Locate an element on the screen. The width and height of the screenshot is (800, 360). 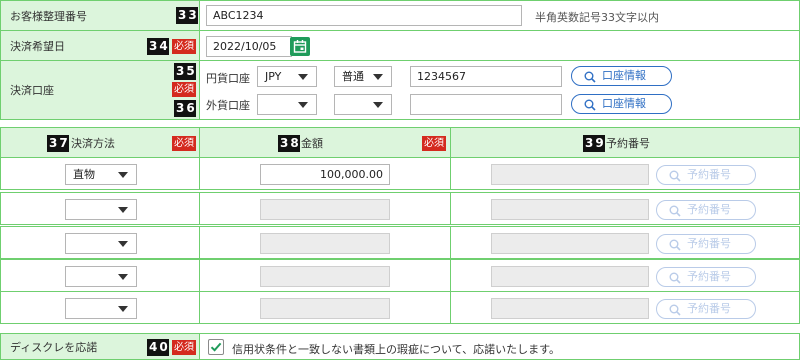
amount-cell: 100,000.00 is located at coordinates (325, 173).